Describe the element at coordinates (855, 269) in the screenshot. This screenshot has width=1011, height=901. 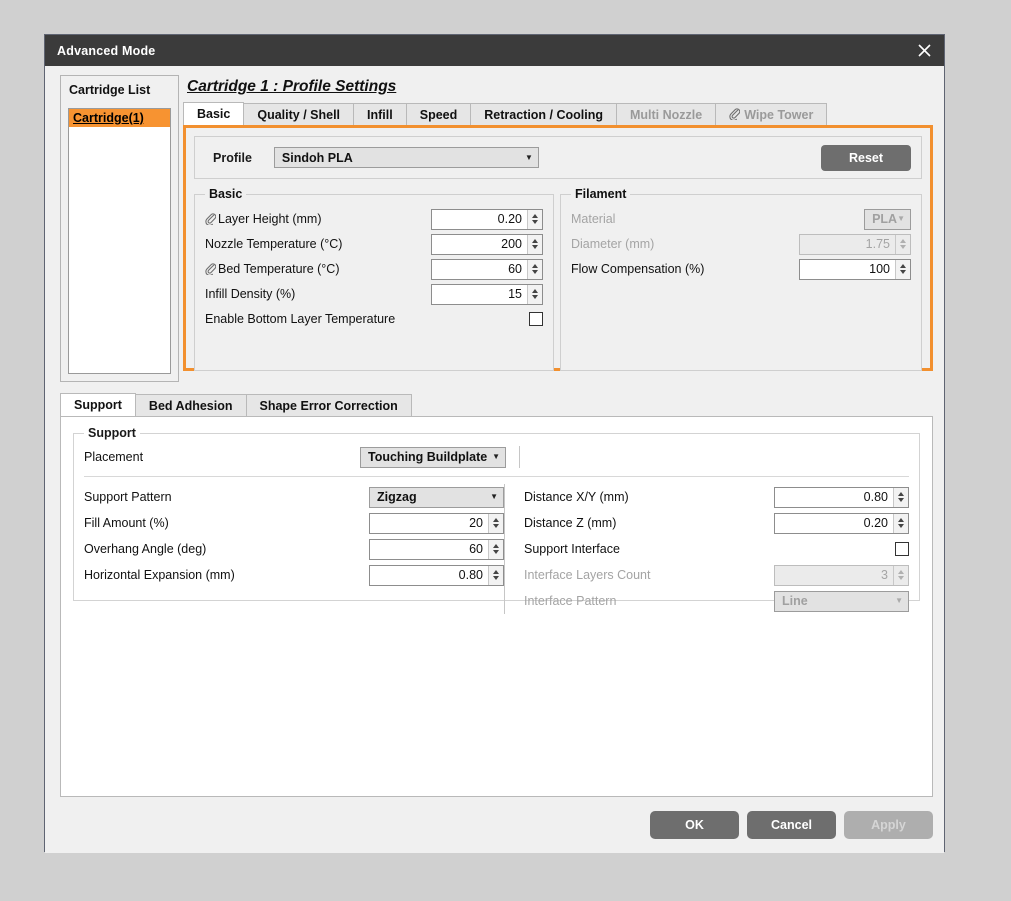
I see `number-input: 100` at that location.